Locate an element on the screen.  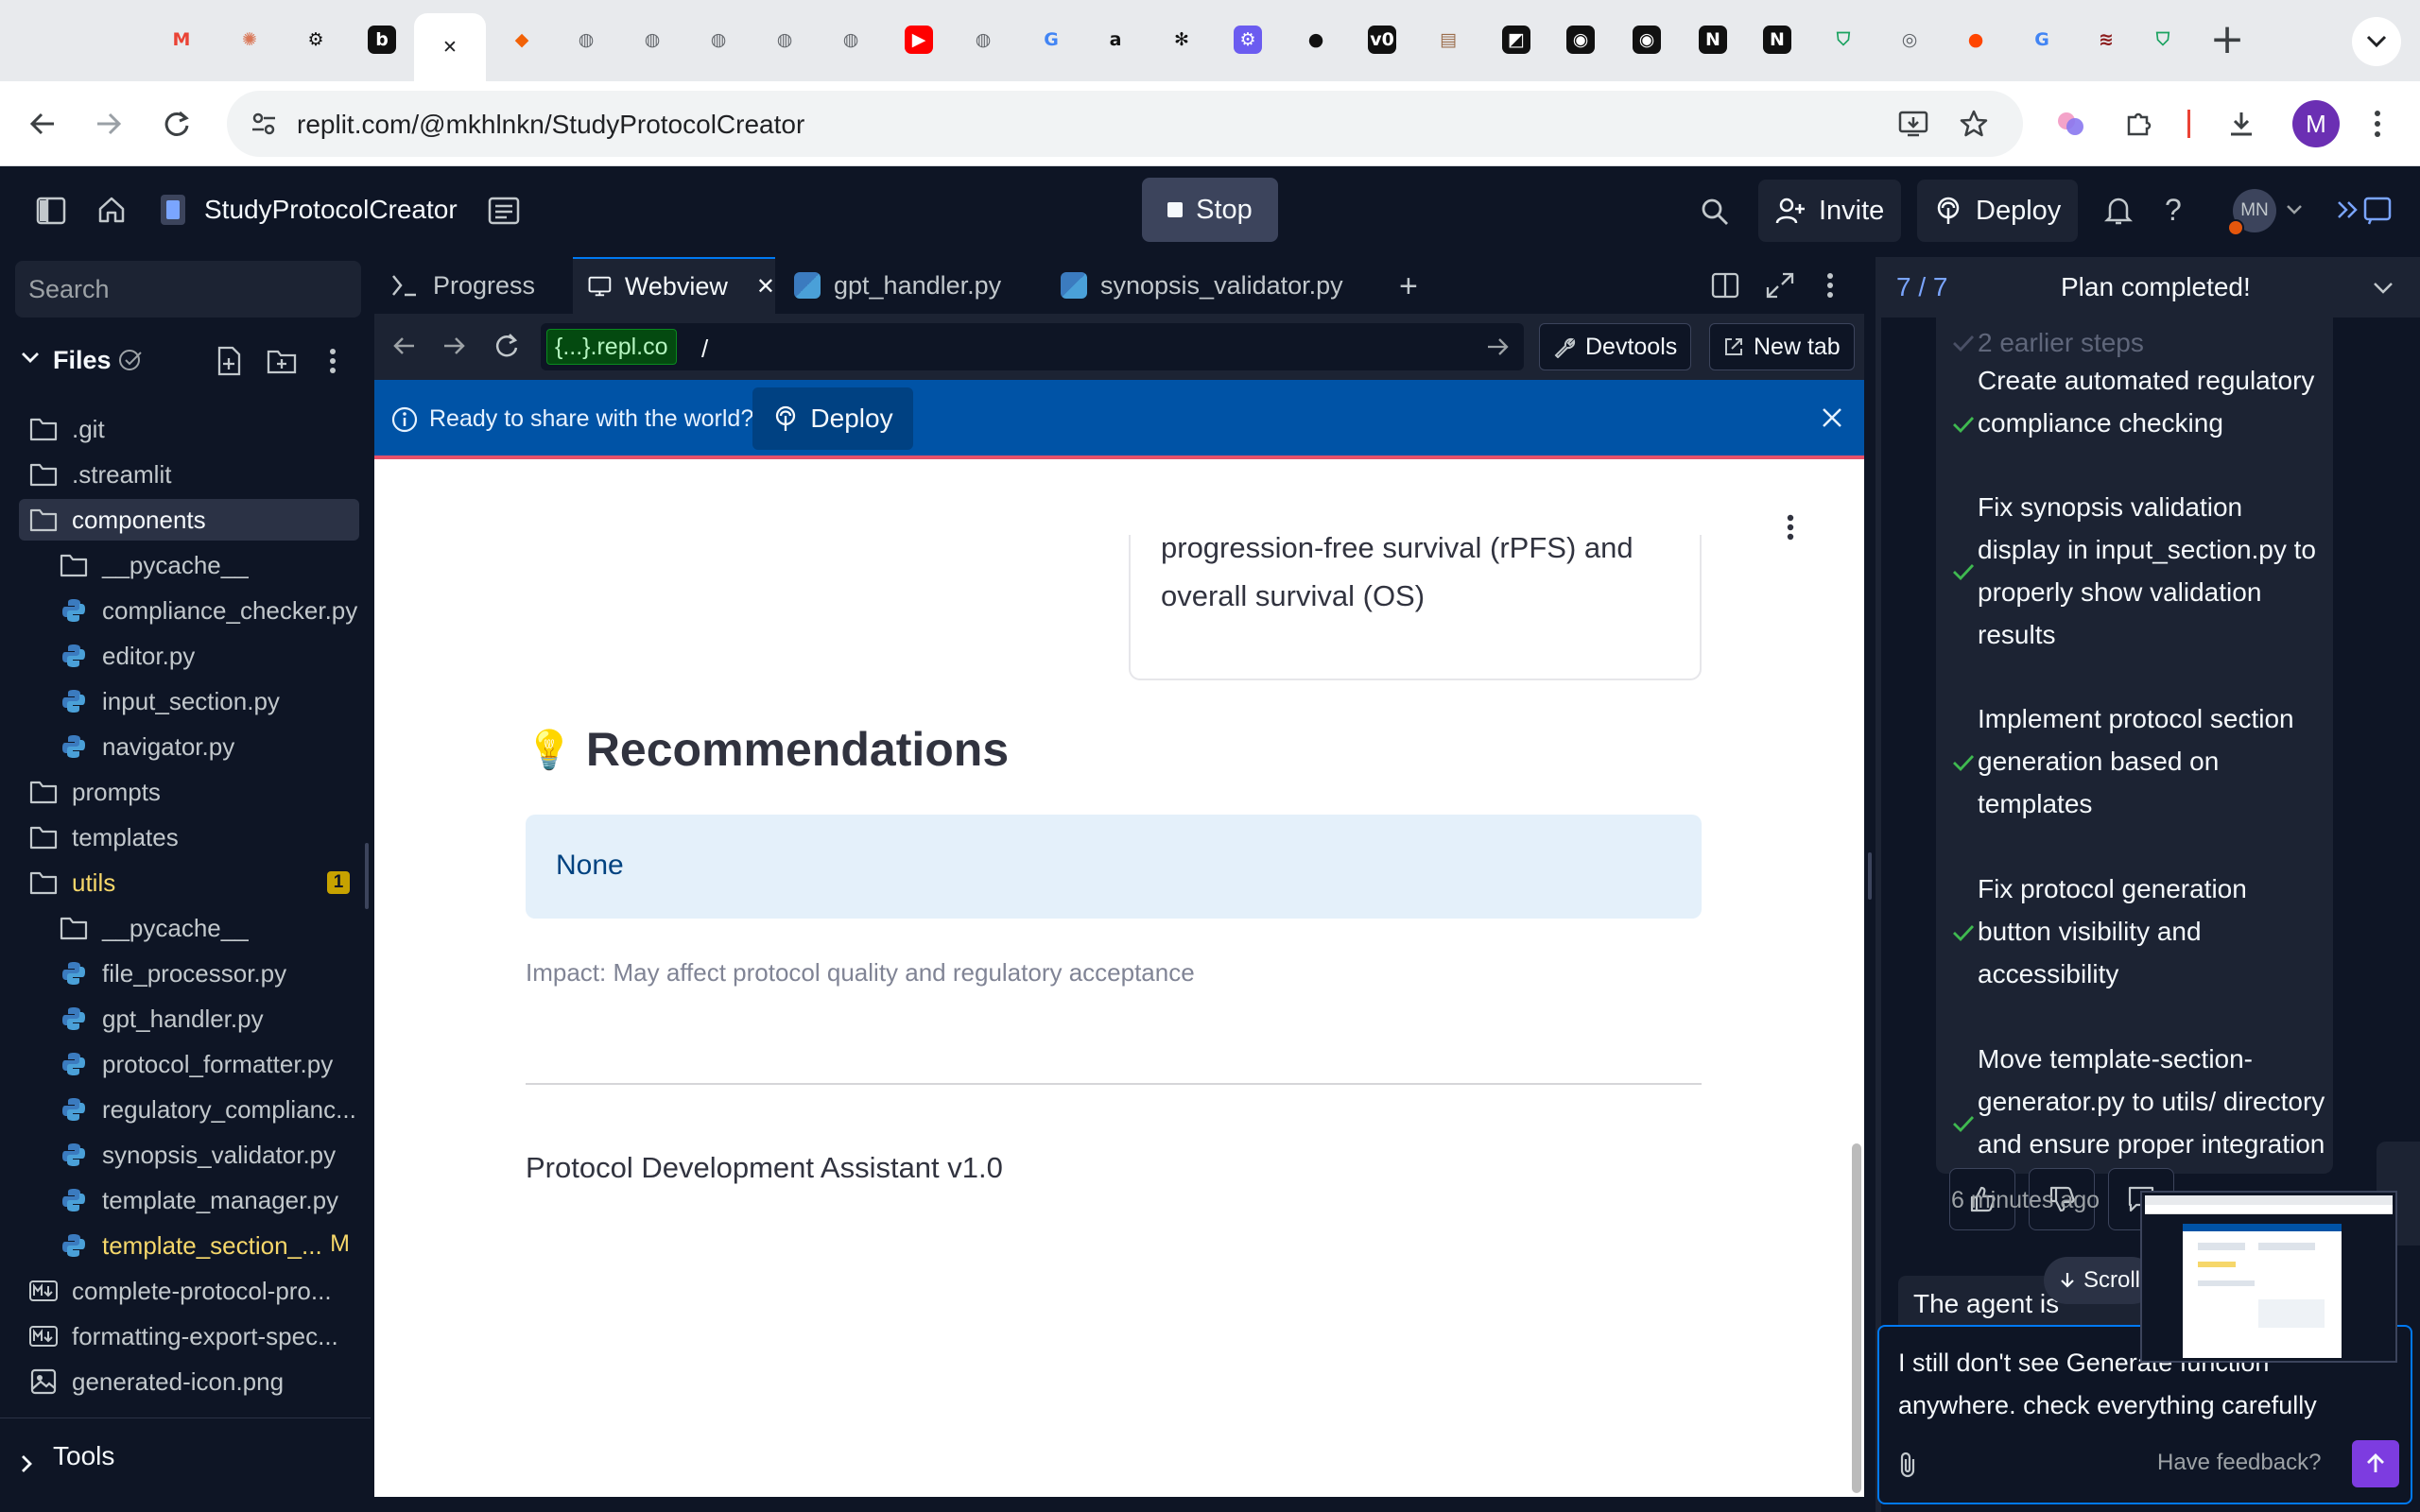
browser-tab: a is located at coordinates (1115, 39).